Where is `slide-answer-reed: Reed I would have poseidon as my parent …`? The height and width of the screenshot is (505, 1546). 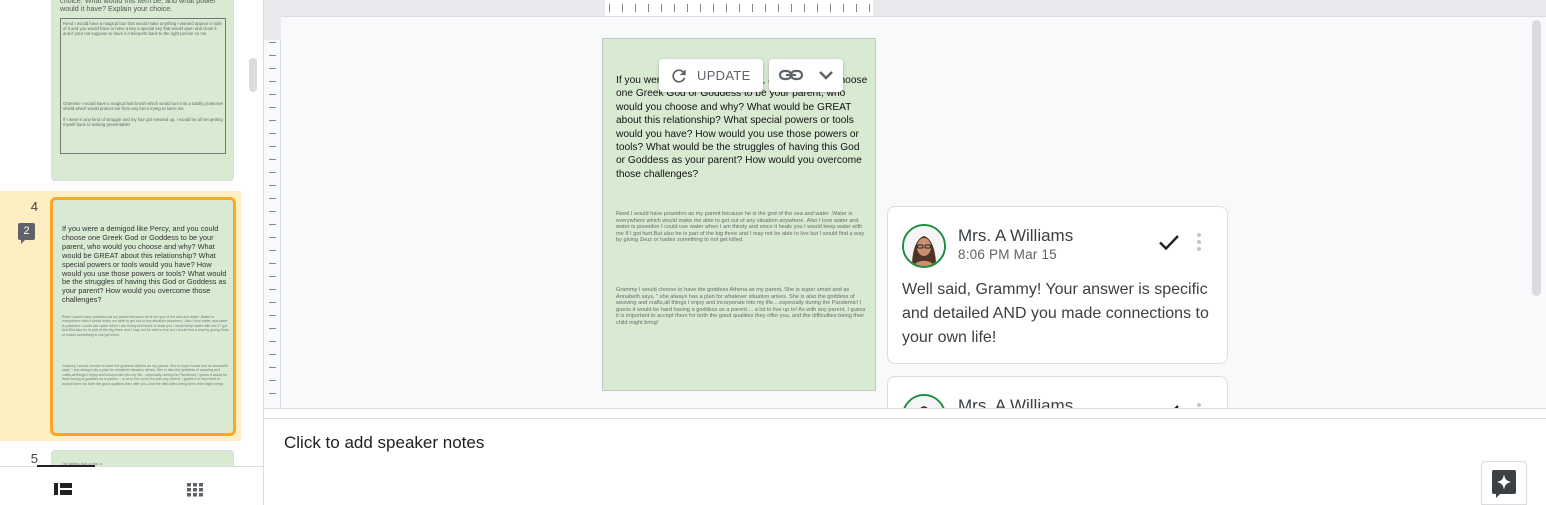
slide-answer-reed: Reed I would have poseidon as my parent … is located at coordinates (741, 227).